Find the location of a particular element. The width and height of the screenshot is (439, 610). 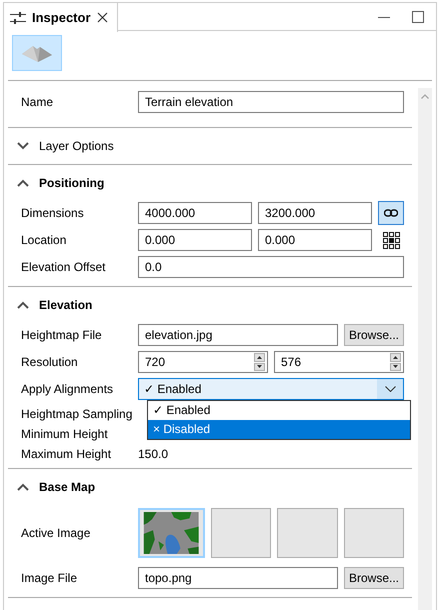

section-header: Layer Options is located at coordinates (213, 146).